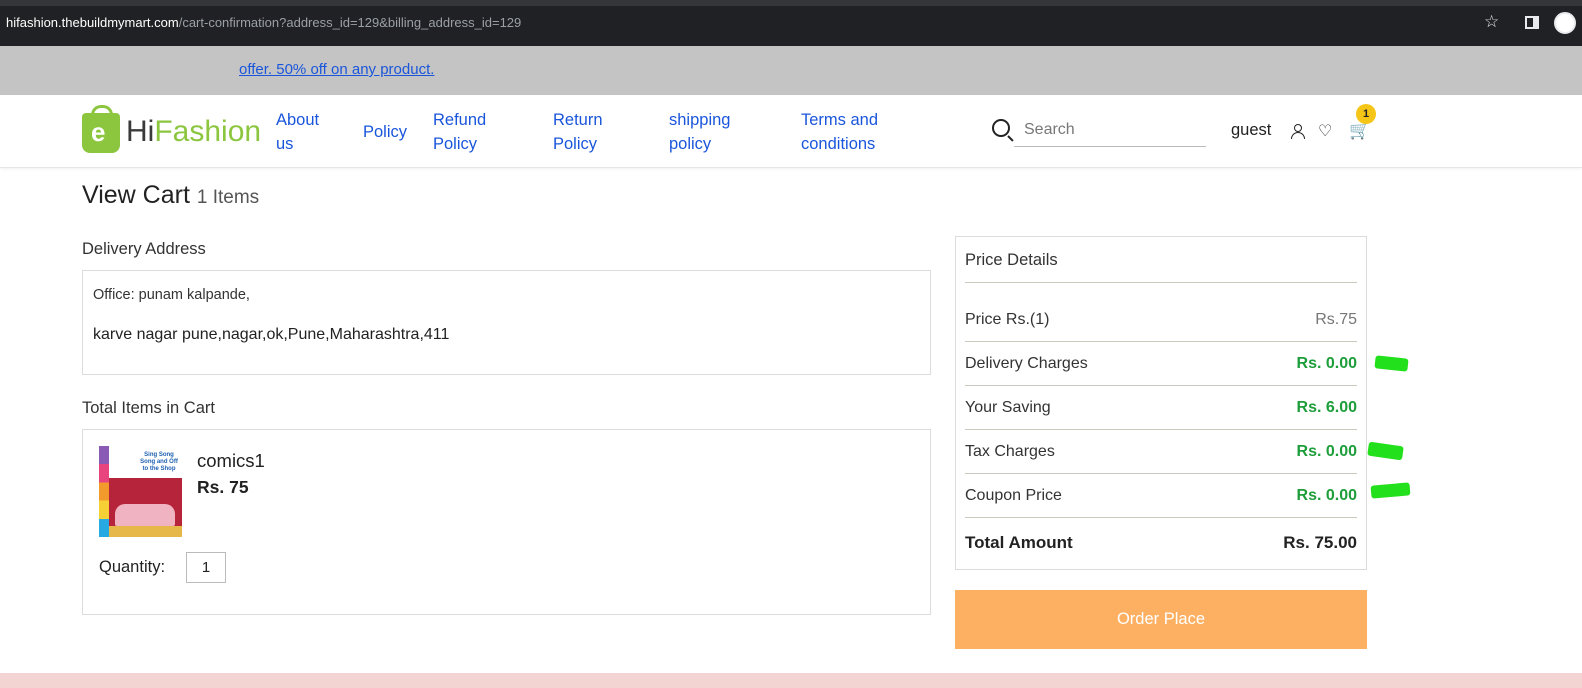 Image resolution: width=1582 pixels, height=688 pixels. What do you see at coordinates (1532, 22) in the screenshot?
I see `side-panel-icon` at bounding box center [1532, 22].